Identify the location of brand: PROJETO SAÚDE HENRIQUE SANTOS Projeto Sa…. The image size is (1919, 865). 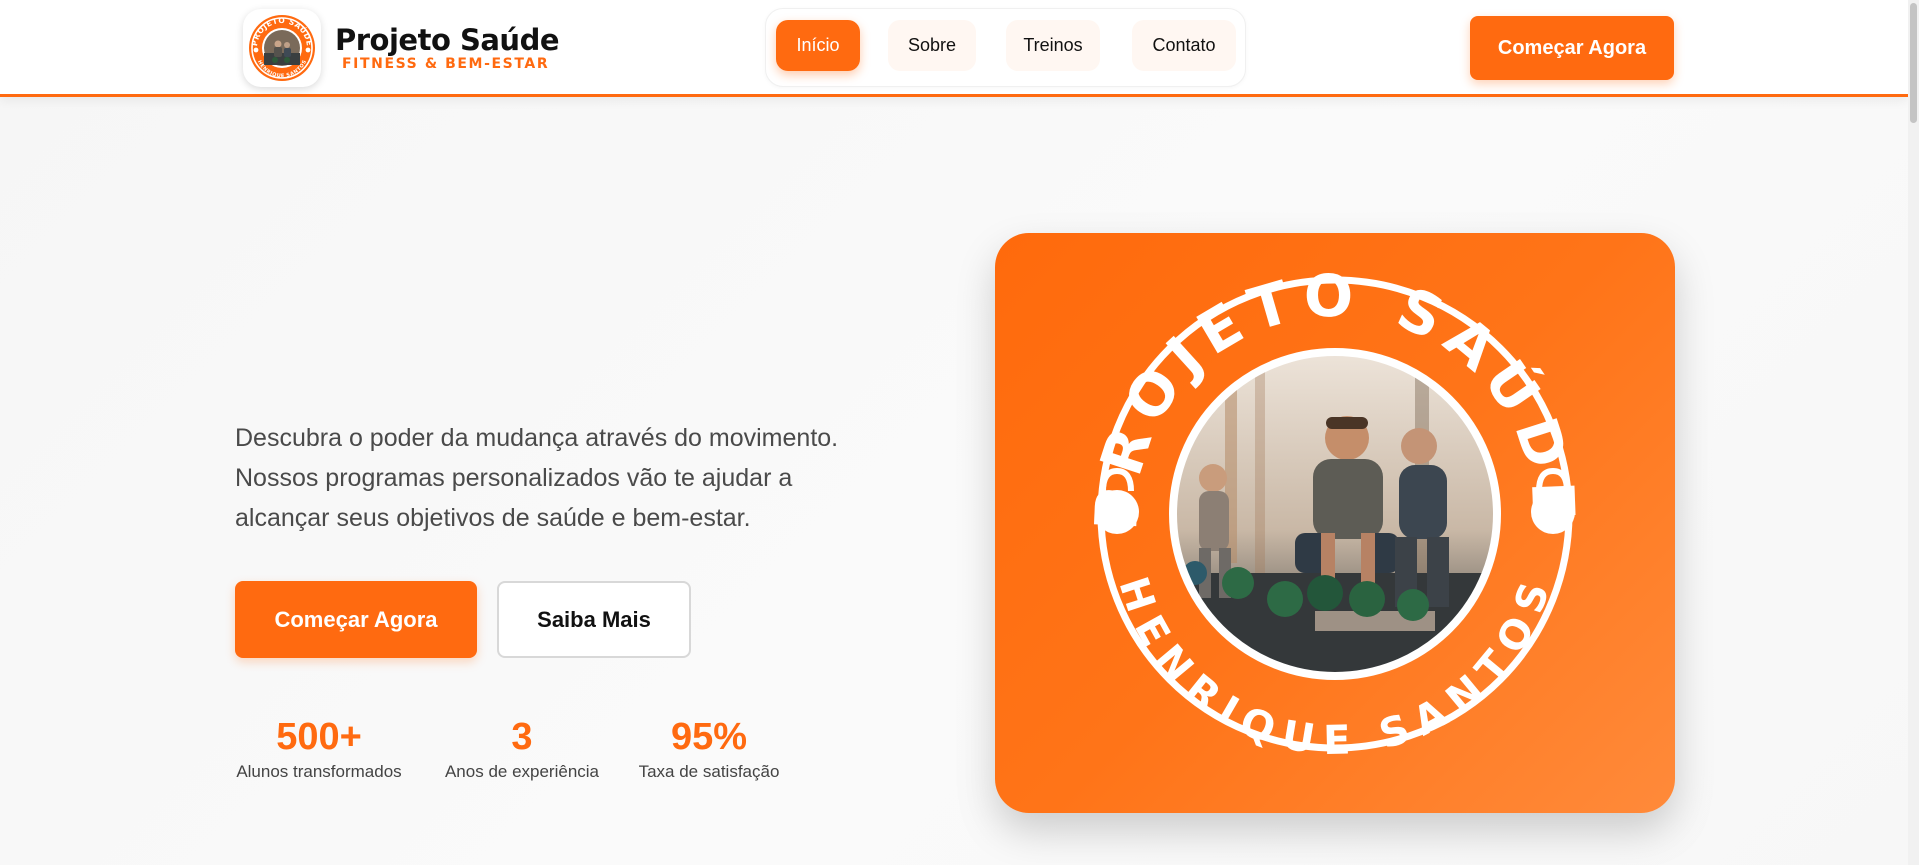
(401, 48).